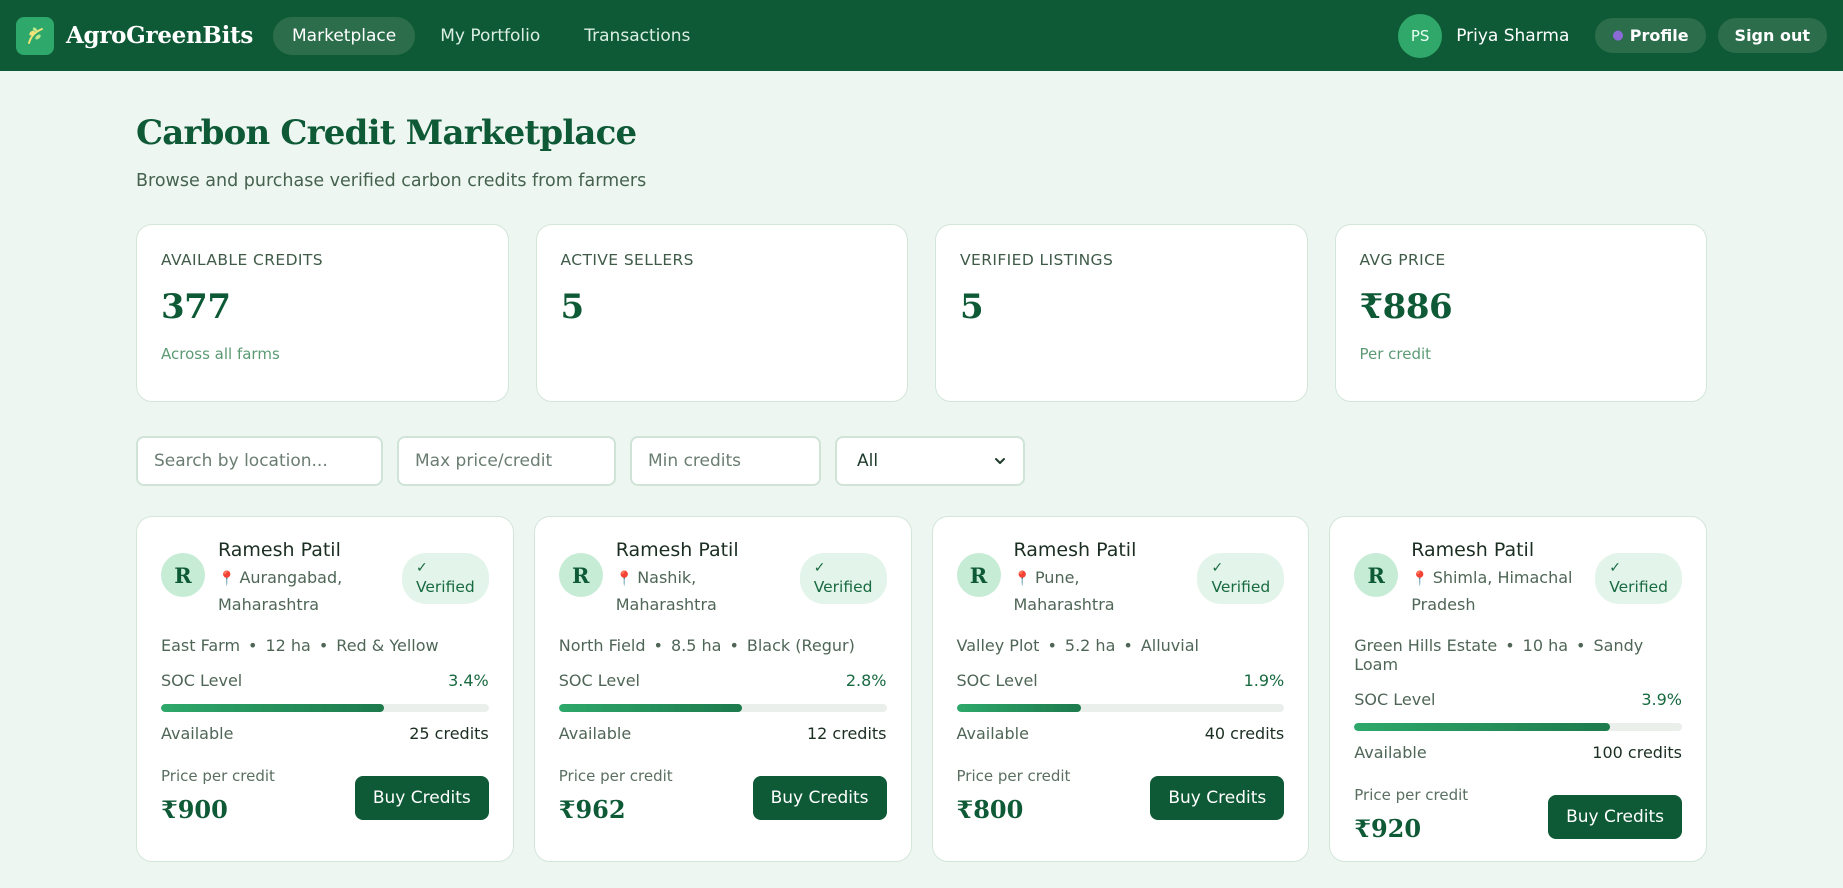 Image resolution: width=1843 pixels, height=888 pixels. Describe the element at coordinates (1014, 795) in the screenshot. I see `price-block: Price per credit ₹800` at that location.